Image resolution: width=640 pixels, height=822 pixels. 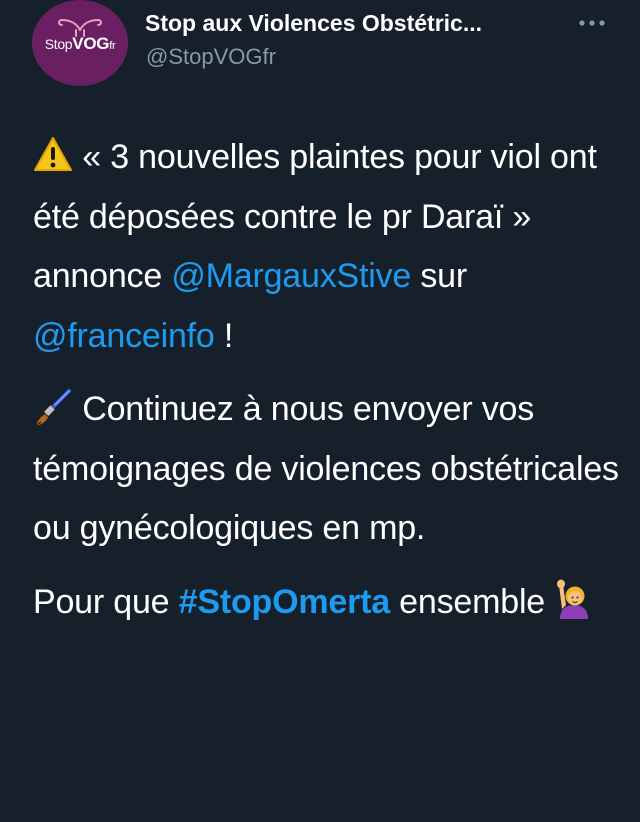 I want to click on paintbrush-icon, so click(x=53, y=407).